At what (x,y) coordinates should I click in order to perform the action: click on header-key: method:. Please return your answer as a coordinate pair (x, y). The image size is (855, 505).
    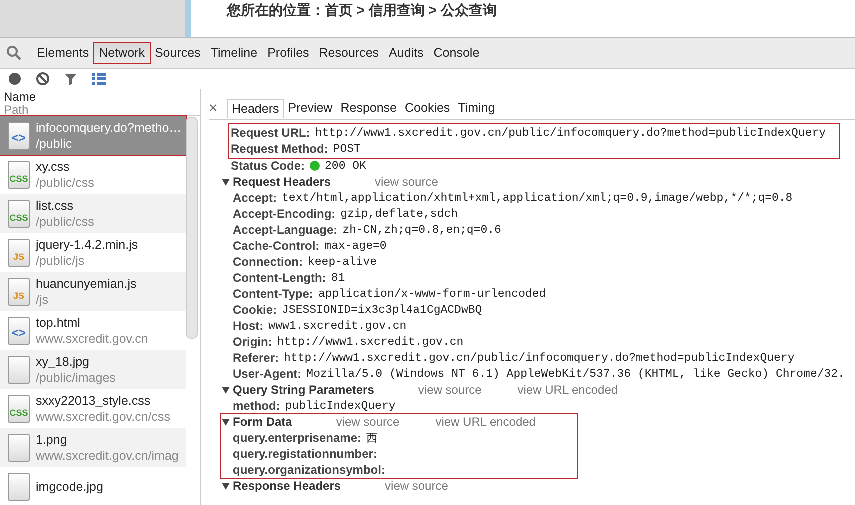
    Looking at the image, I should click on (256, 406).